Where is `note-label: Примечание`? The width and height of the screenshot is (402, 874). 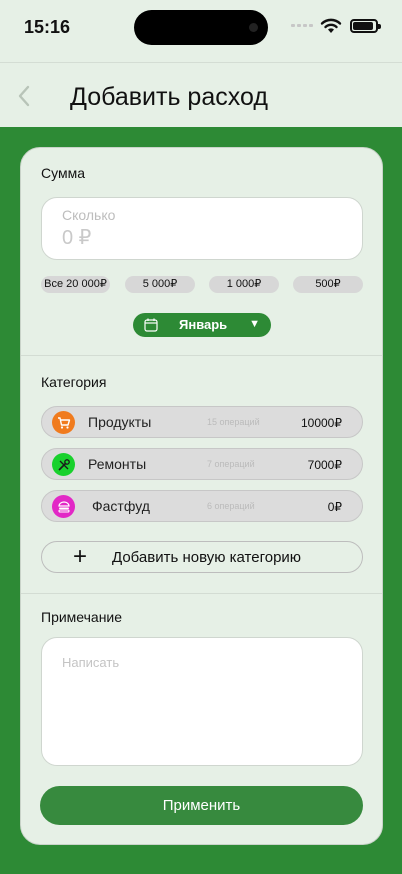 note-label: Примечание is located at coordinates (82, 617).